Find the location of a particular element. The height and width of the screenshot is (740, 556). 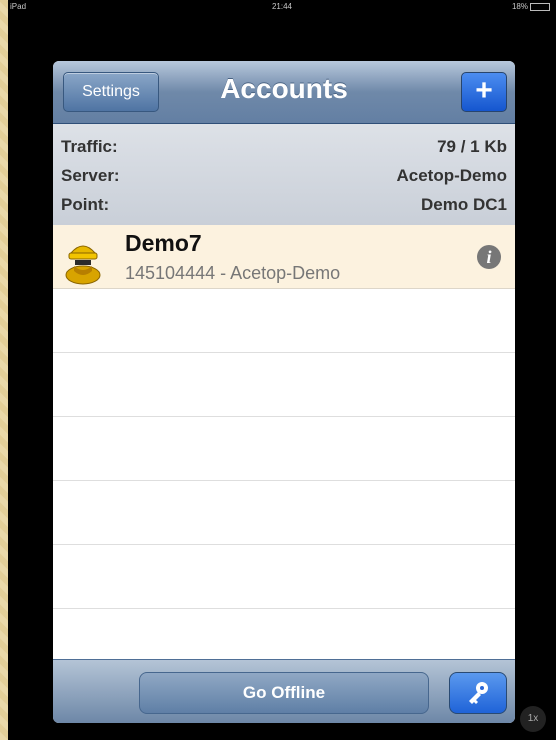

go-offline-button: Go Offline is located at coordinates (284, 693).